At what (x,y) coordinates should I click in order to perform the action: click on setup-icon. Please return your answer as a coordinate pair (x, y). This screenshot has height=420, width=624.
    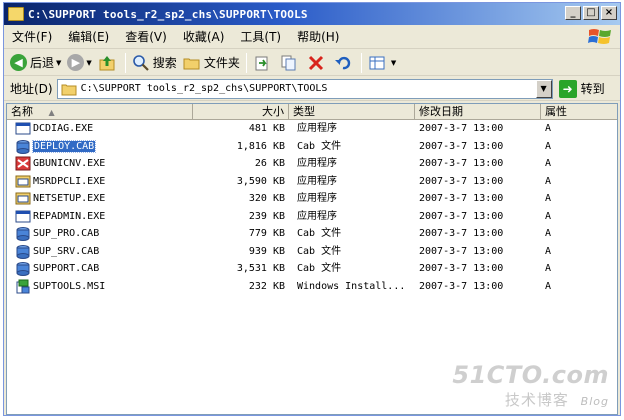
    Looking at the image, I should click on (23, 198).